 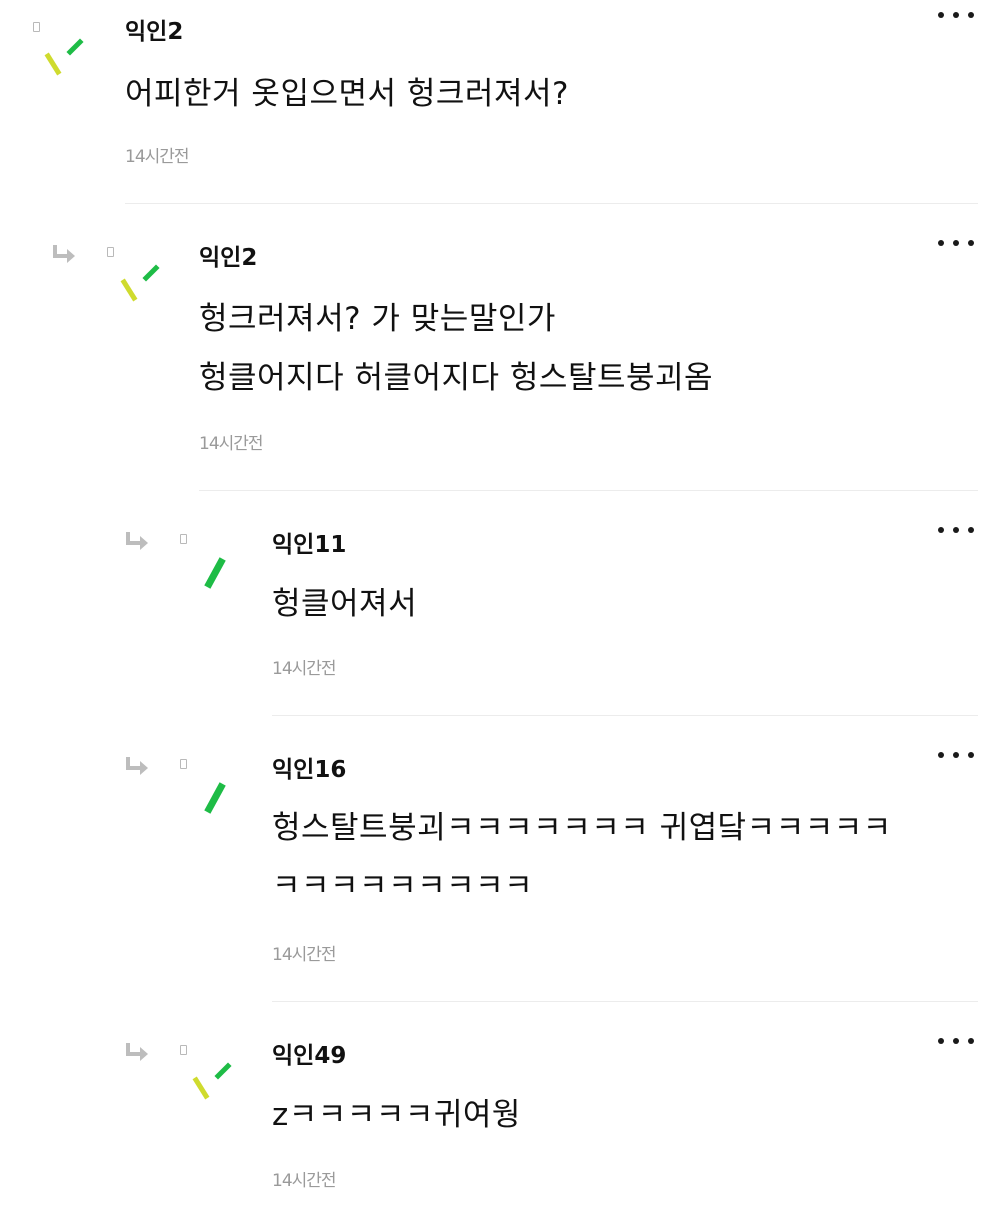 I want to click on comment-text: 헝클어져서, so click(x=345, y=604).